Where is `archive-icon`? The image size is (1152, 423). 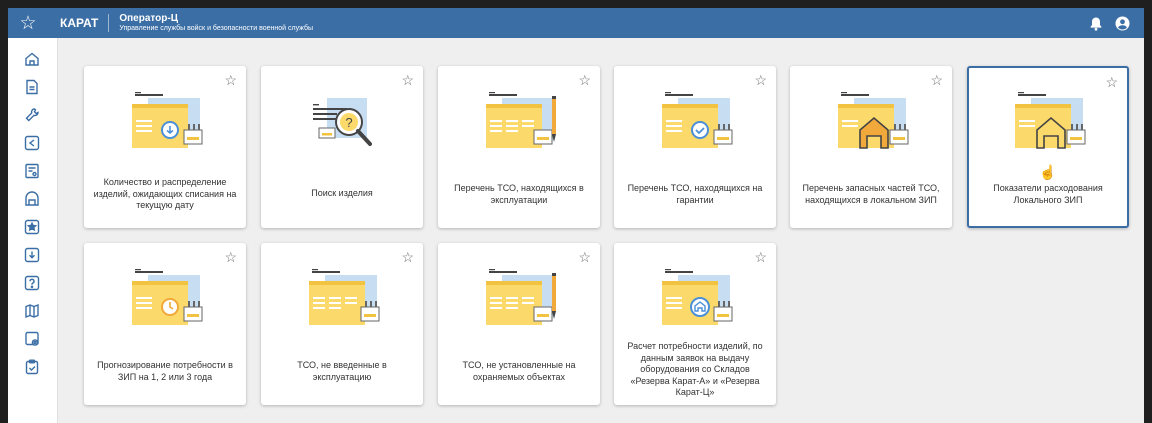
archive-icon is located at coordinates (32, 199).